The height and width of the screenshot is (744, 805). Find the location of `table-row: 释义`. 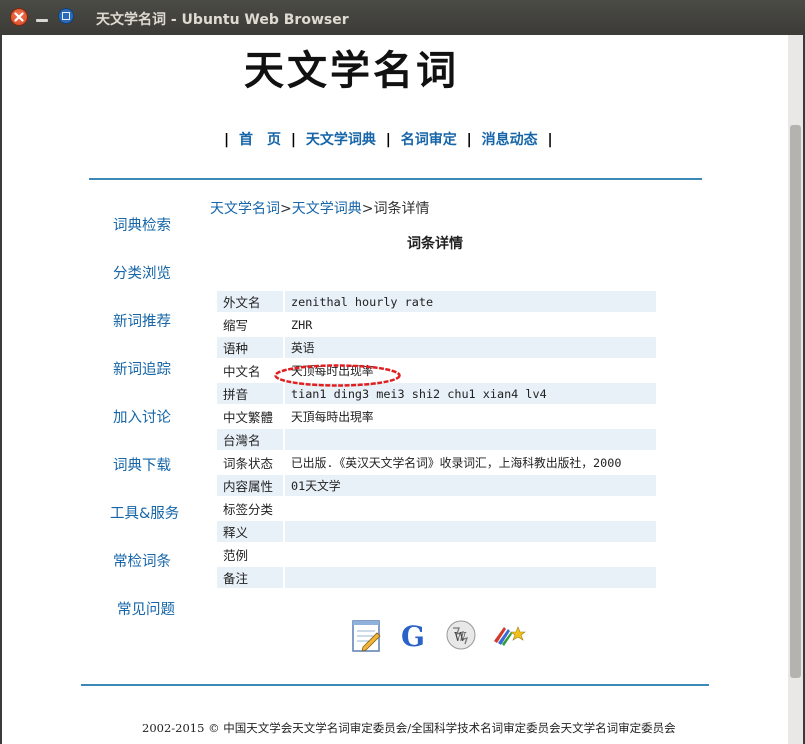

table-row: 释义 is located at coordinates (436, 531).